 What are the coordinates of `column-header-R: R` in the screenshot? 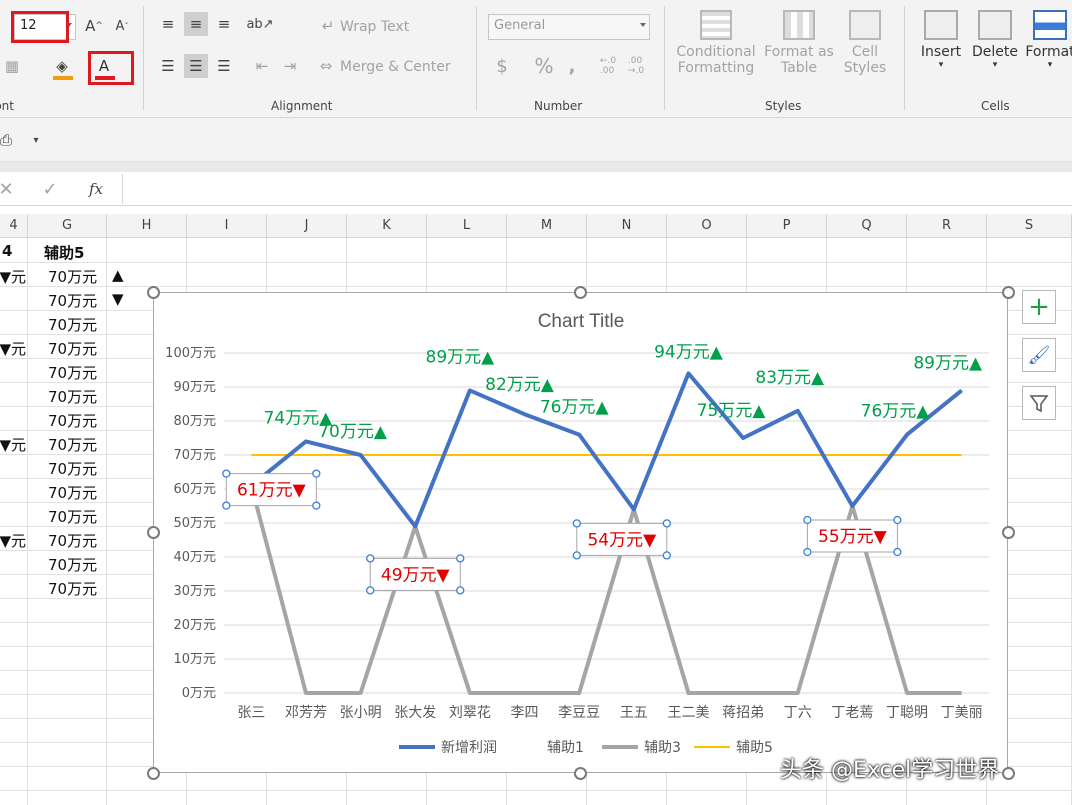 It's located at (947, 226).